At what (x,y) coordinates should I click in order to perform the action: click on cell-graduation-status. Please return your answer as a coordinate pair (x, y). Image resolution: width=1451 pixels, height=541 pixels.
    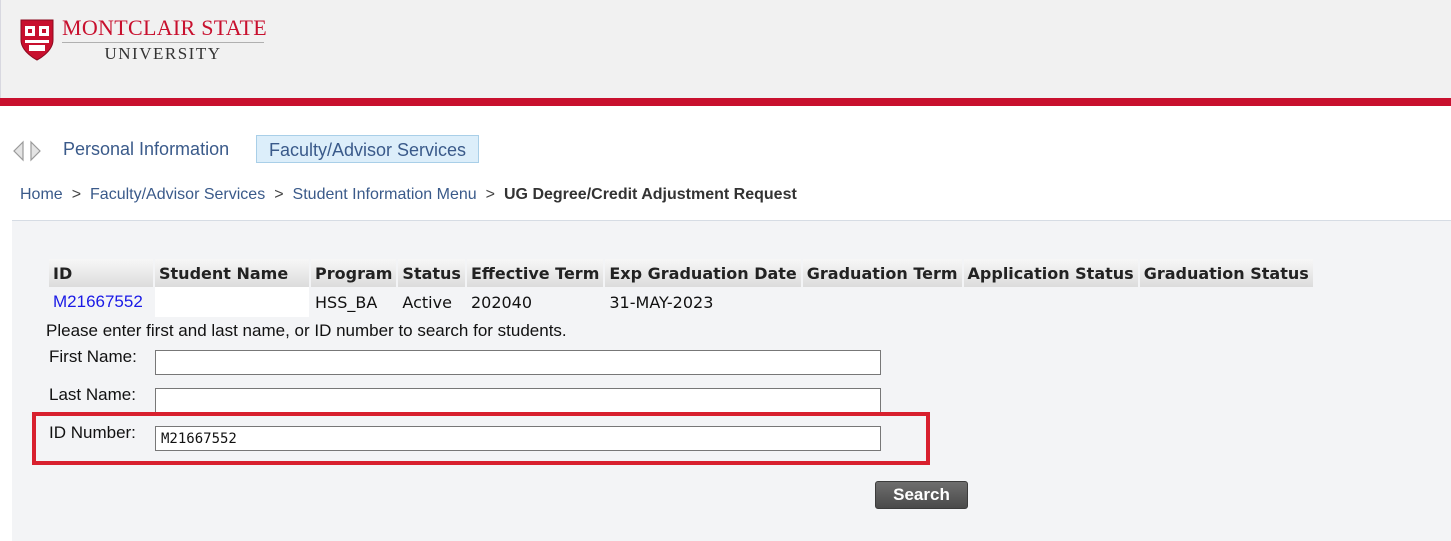
    Looking at the image, I should click on (1226, 302).